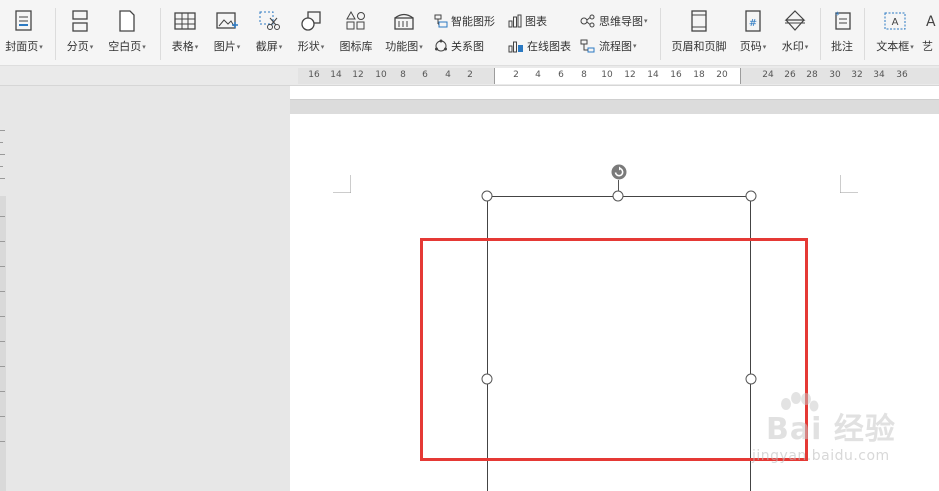 The image size is (939, 491). What do you see at coordinates (77, 46) in the screenshot?
I see `page-break-label: 分页` at bounding box center [77, 46].